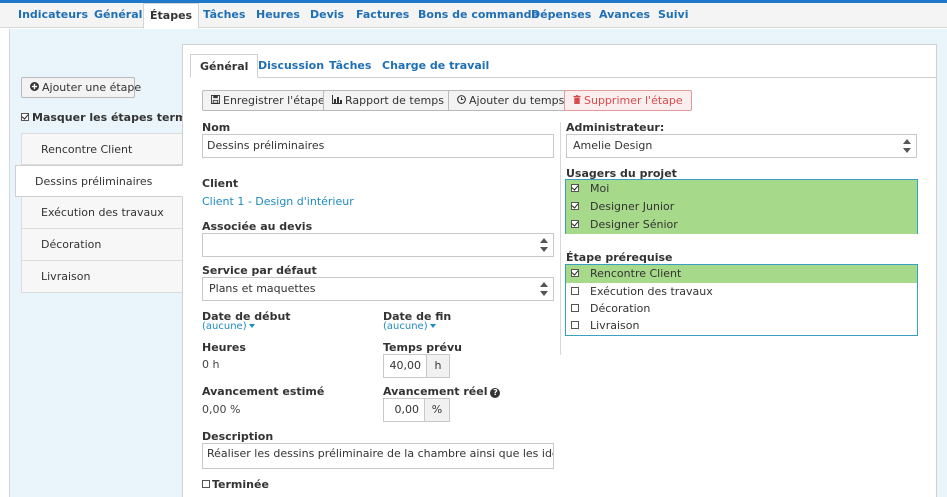  Describe the element at coordinates (102, 149) in the screenshot. I see `step-item-rencontre-client: Rencontre Client` at that location.